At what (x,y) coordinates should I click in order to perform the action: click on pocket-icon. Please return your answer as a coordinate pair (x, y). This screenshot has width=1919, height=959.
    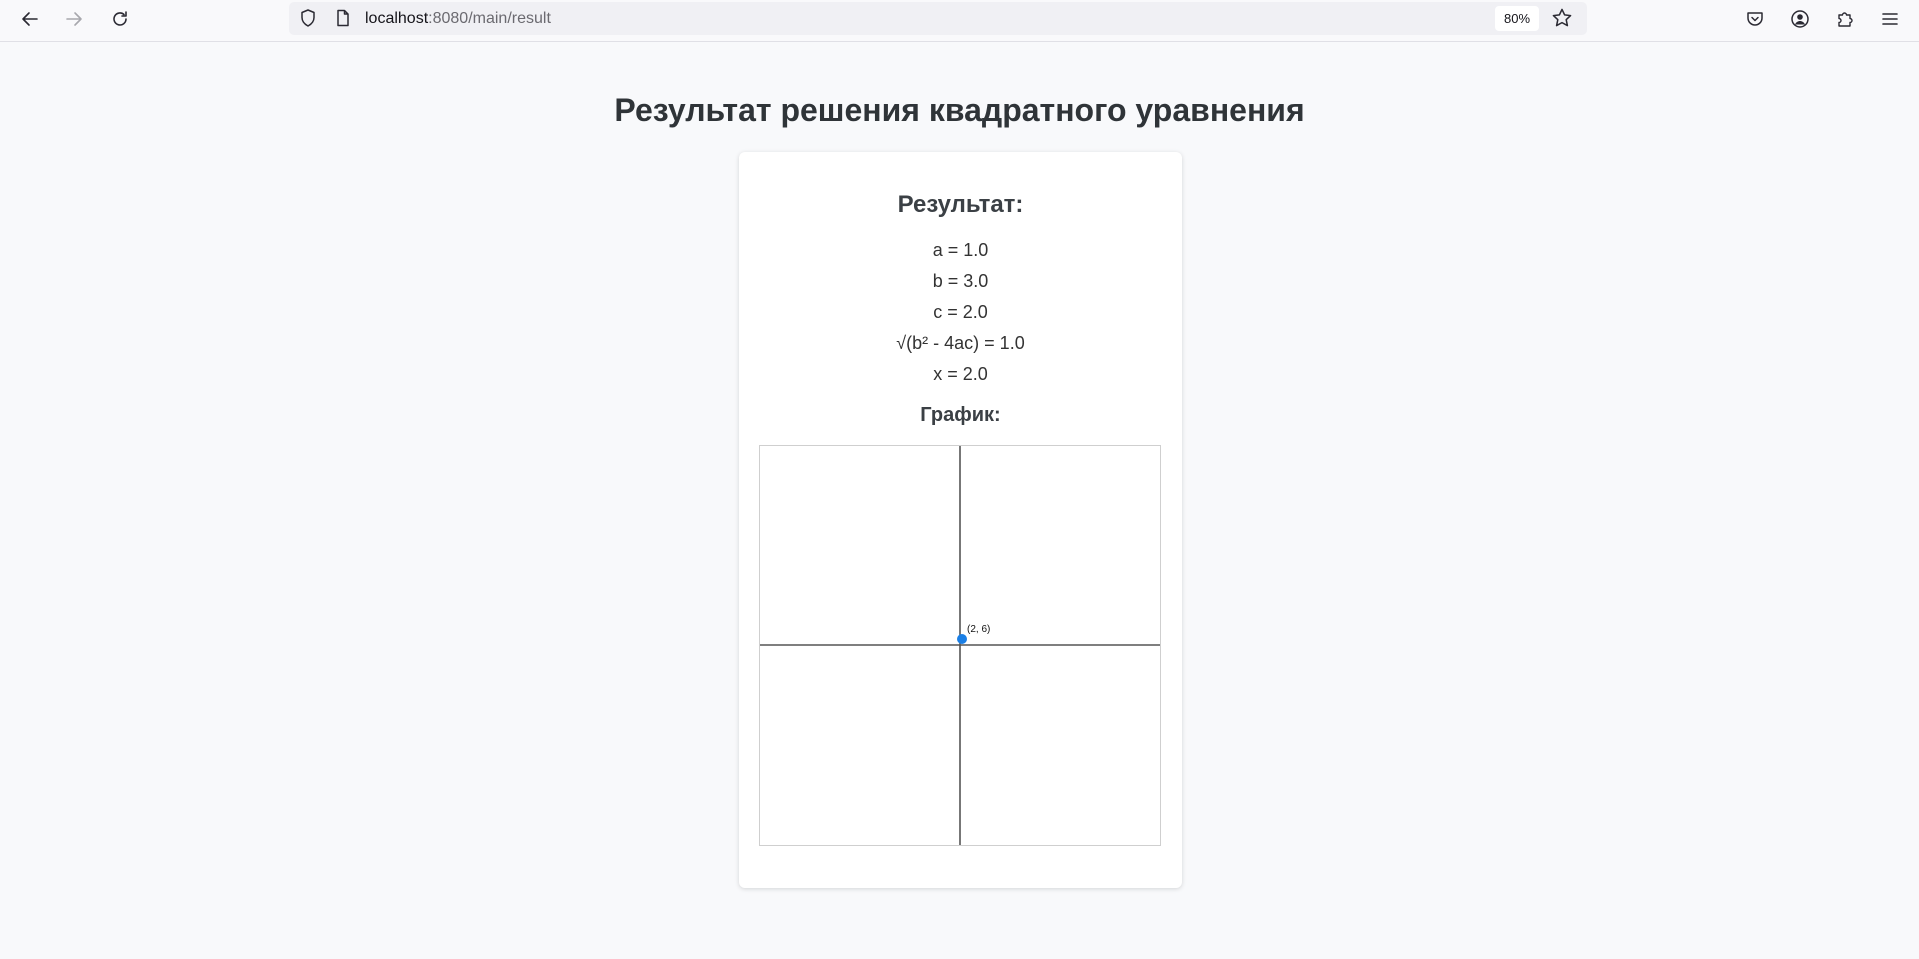
    Looking at the image, I should click on (1755, 19).